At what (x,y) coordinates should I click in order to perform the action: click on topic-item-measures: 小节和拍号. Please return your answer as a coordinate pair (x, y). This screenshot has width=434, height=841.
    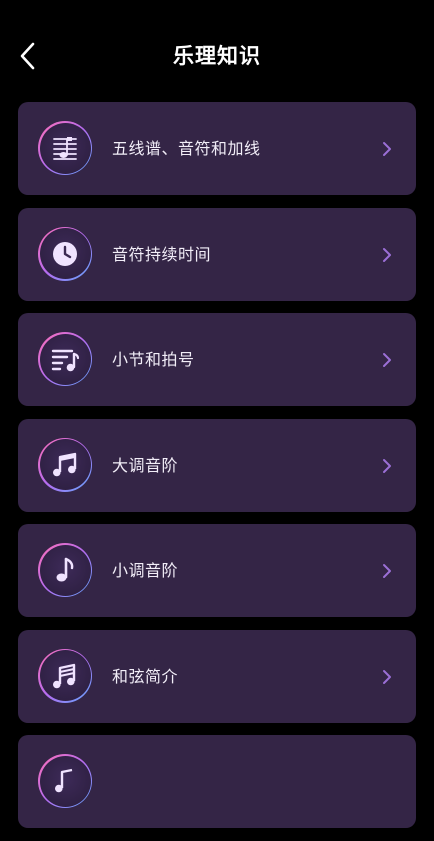
    Looking at the image, I should click on (217, 359).